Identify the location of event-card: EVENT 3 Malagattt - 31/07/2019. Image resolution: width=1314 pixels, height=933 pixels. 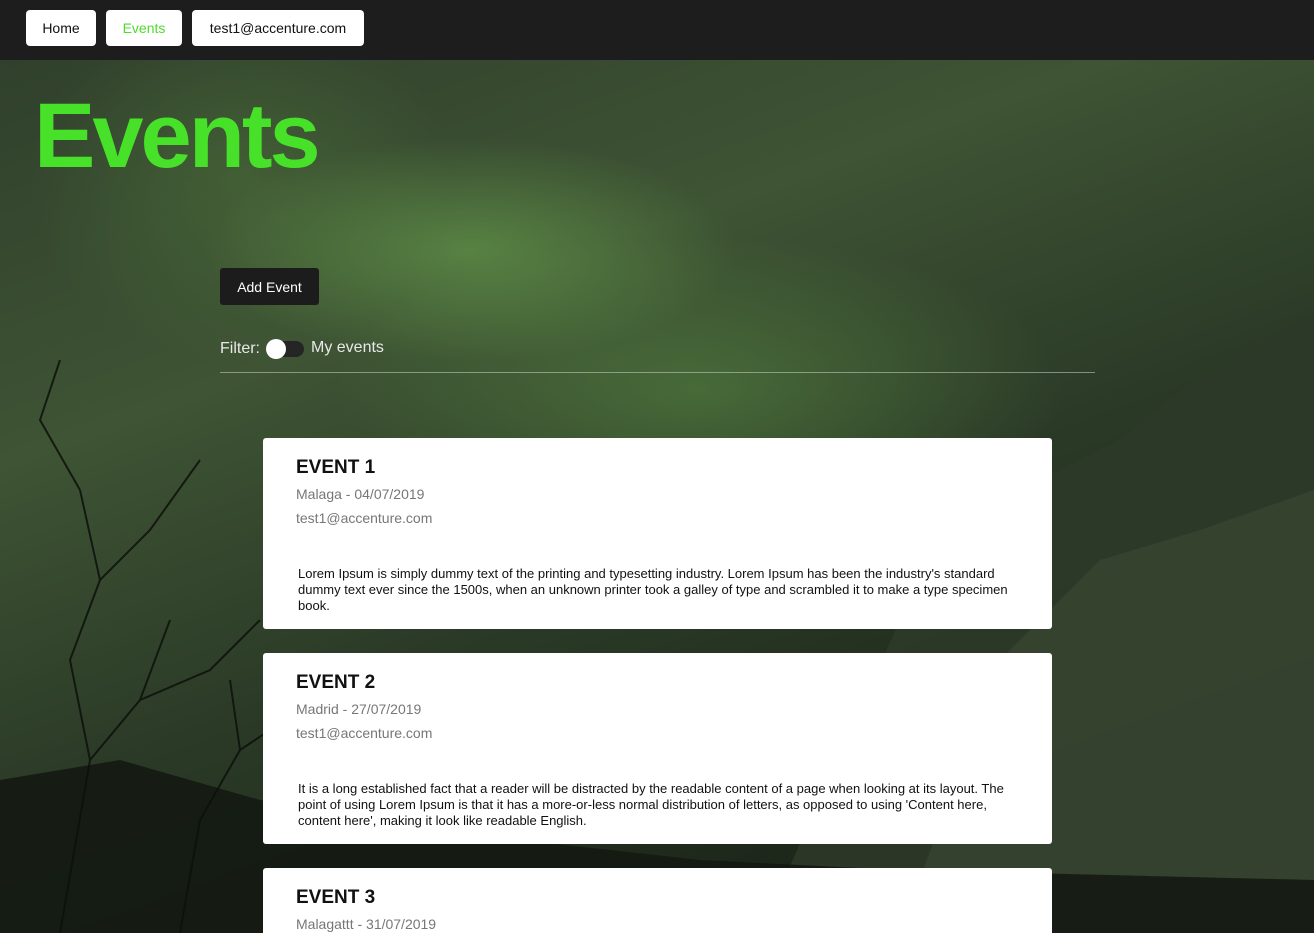
(657, 900).